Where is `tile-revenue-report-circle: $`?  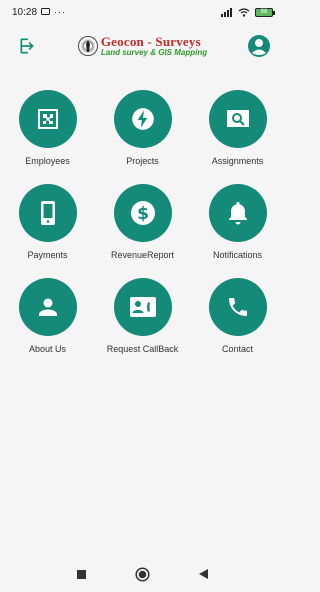
tile-revenue-report-circle: $ is located at coordinates (142, 213).